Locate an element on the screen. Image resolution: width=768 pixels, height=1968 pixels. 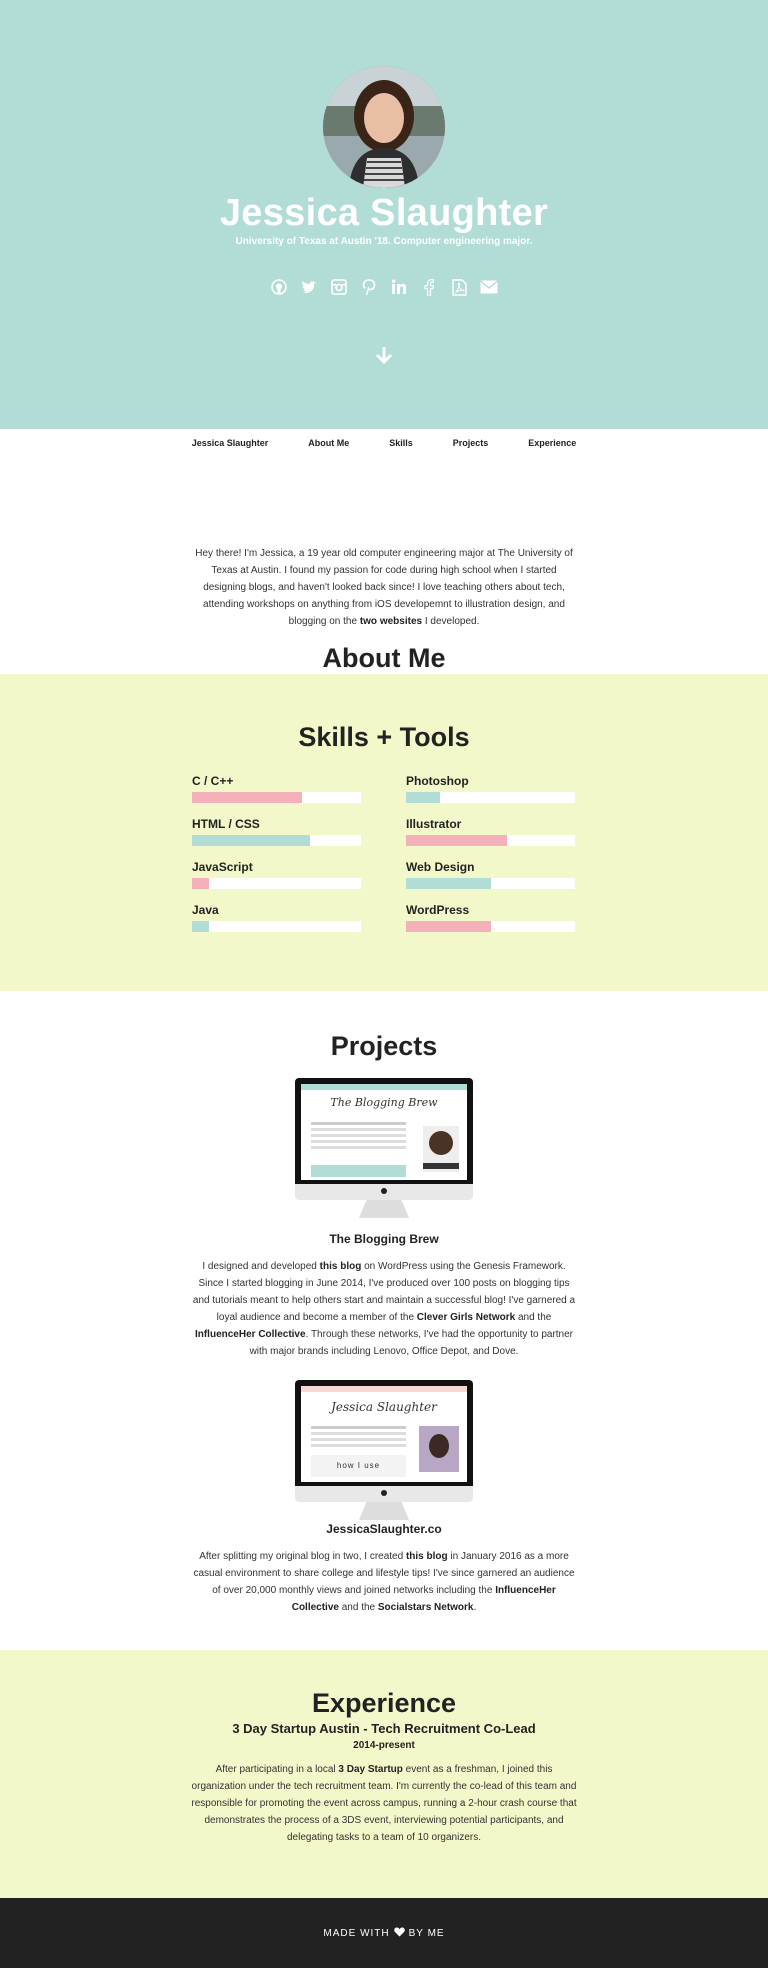
footer-credit: MADE WITH BY ME is located at coordinates (384, 1933).